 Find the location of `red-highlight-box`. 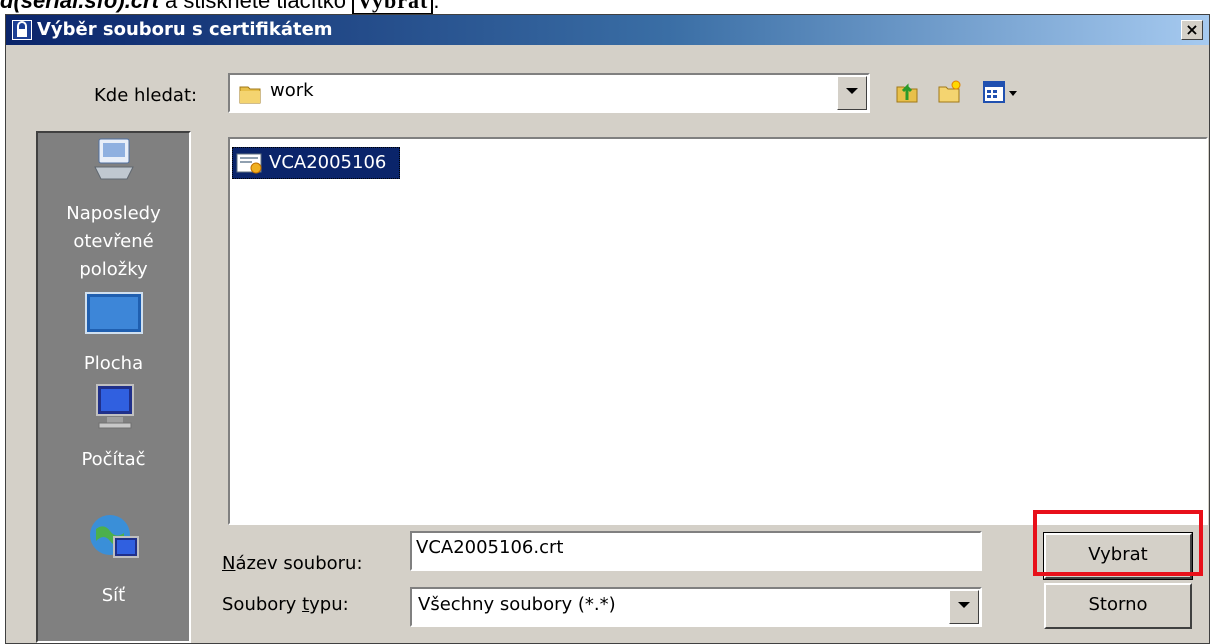

red-highlight-box is located at coordinates (1118, 543).